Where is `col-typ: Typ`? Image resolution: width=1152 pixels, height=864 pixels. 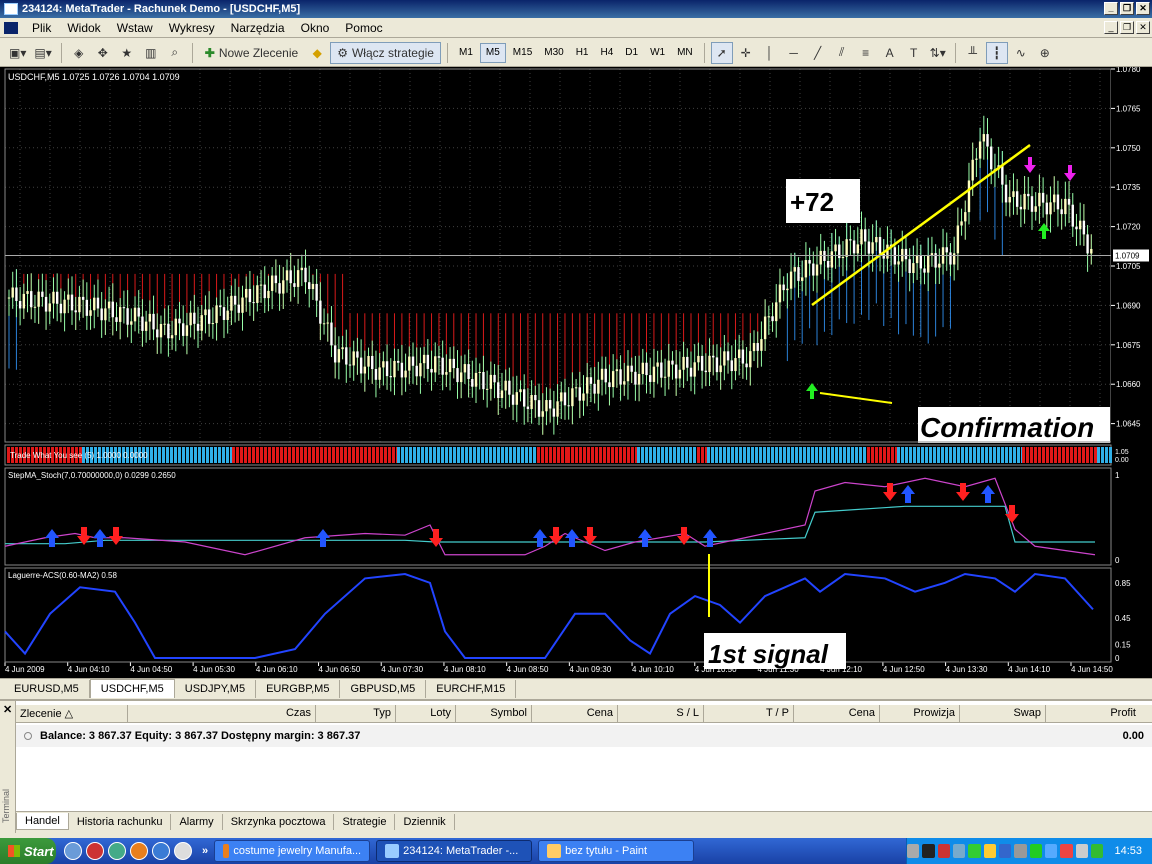 col-typ: Typ is located at coordinates (356, 713).